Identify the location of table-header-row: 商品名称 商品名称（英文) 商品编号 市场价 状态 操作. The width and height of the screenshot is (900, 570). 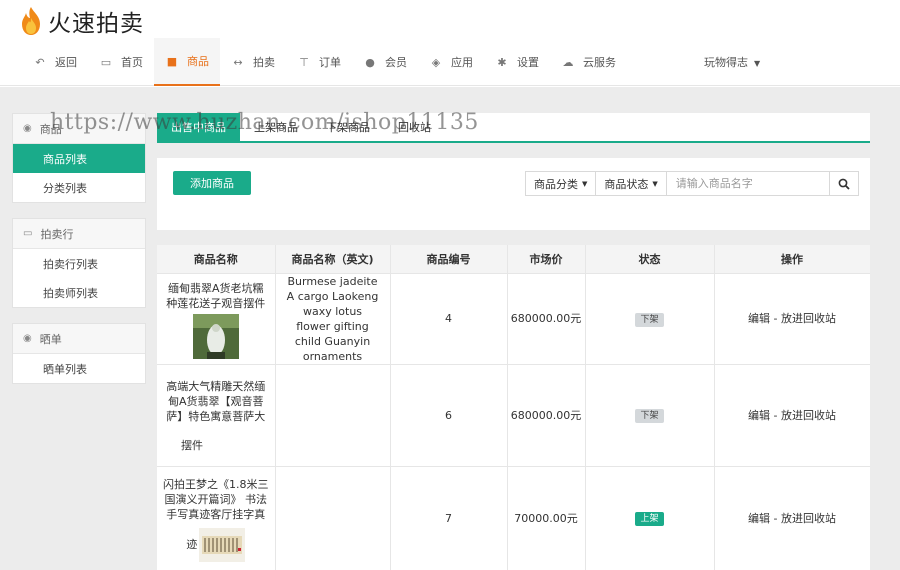
(513, 259).